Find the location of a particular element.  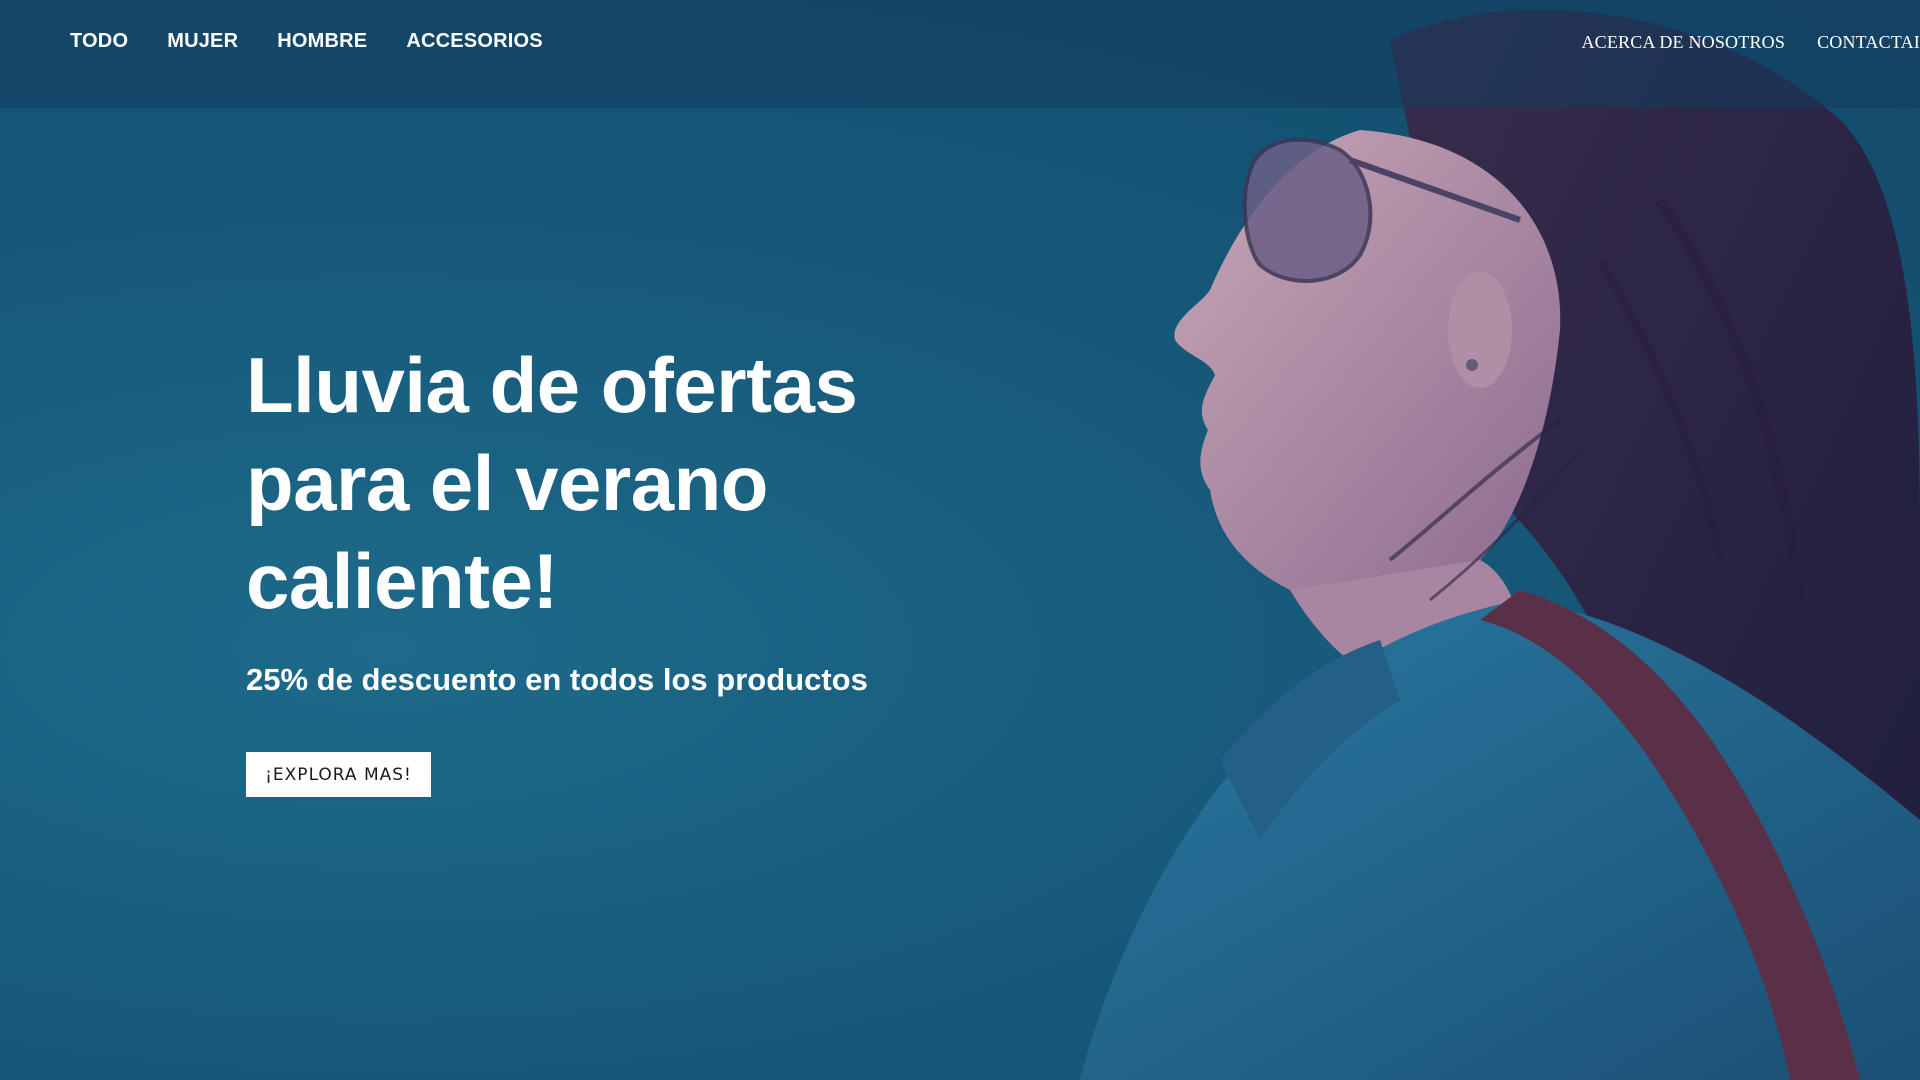

nav-link-about-us: ACERCA DE NOSOTROS is located at coordinates (1683, 42).